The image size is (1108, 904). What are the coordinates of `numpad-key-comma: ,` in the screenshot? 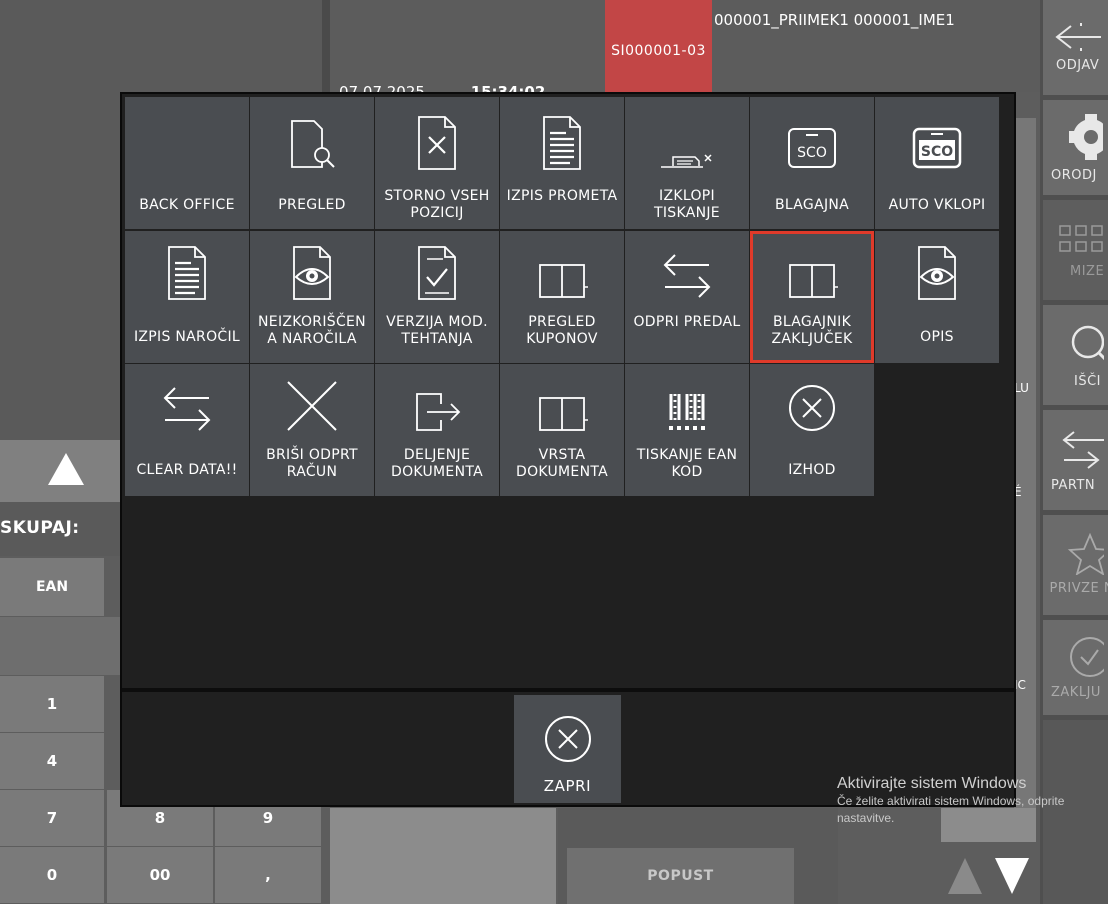 It's located at (268, 875).